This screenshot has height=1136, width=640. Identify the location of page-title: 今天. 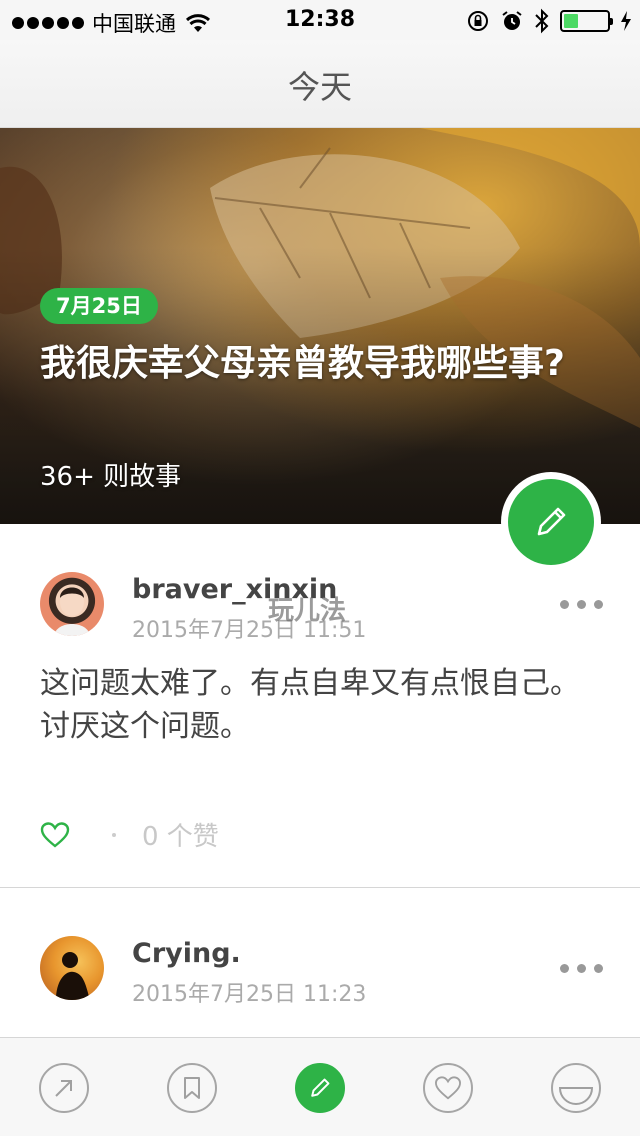
(319, 87).